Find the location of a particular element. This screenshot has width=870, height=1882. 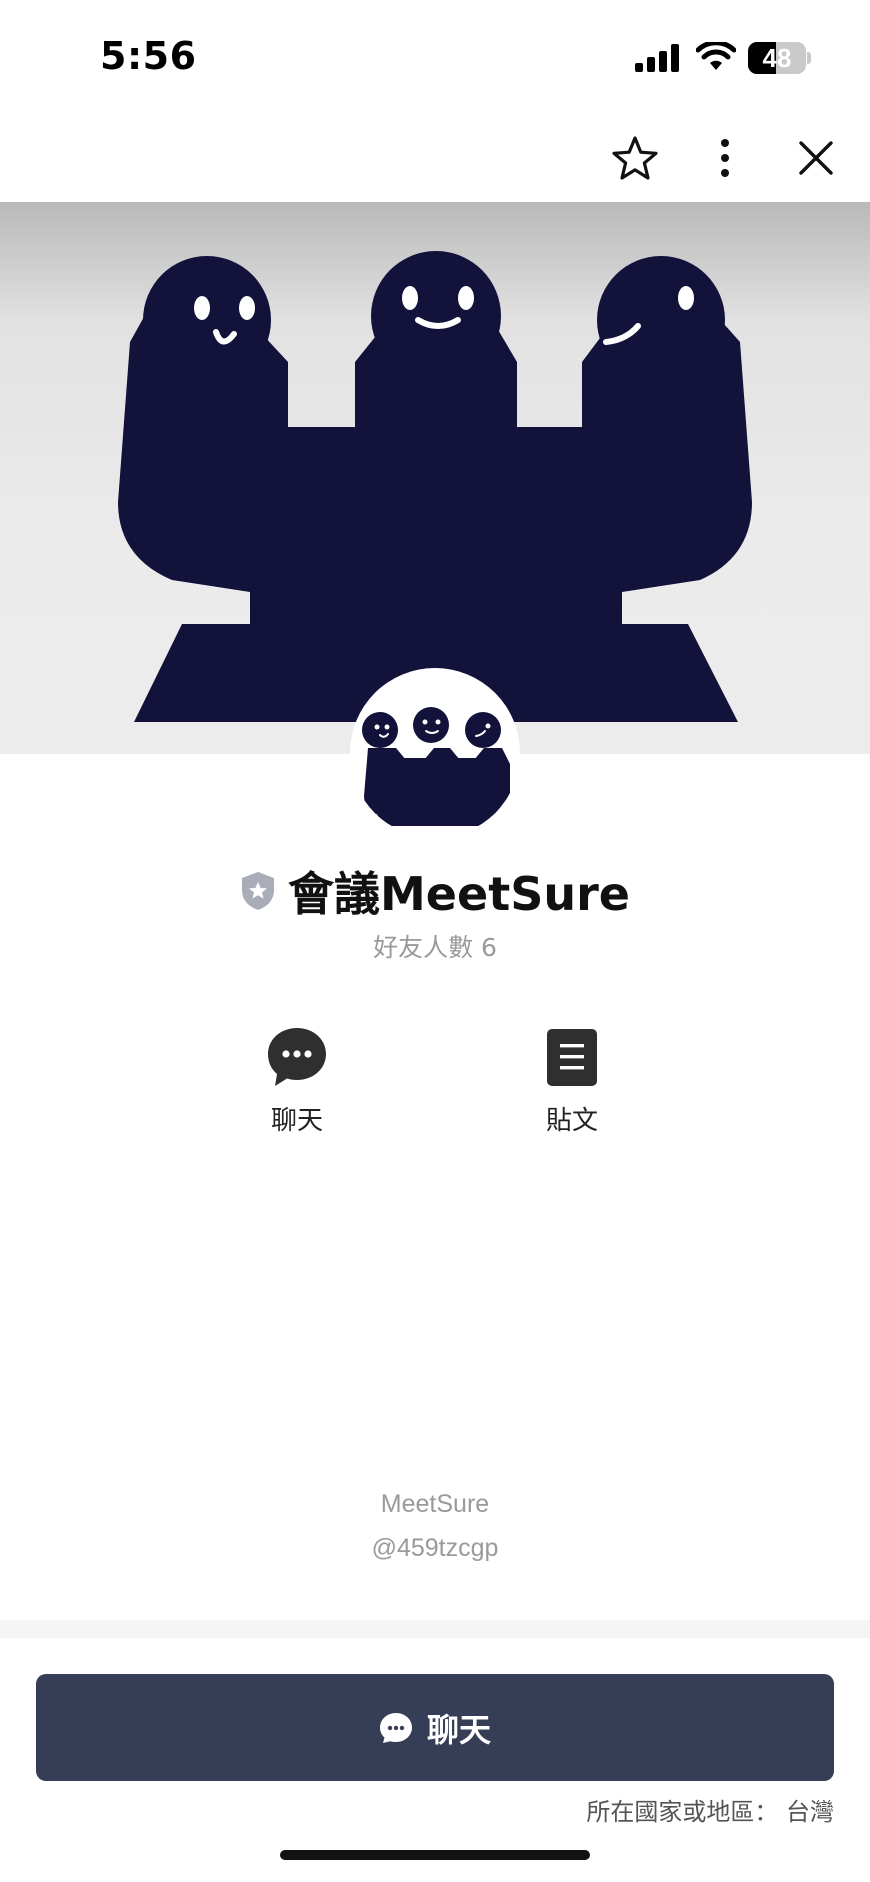

favorite-button is located at coordinates (635, 158).